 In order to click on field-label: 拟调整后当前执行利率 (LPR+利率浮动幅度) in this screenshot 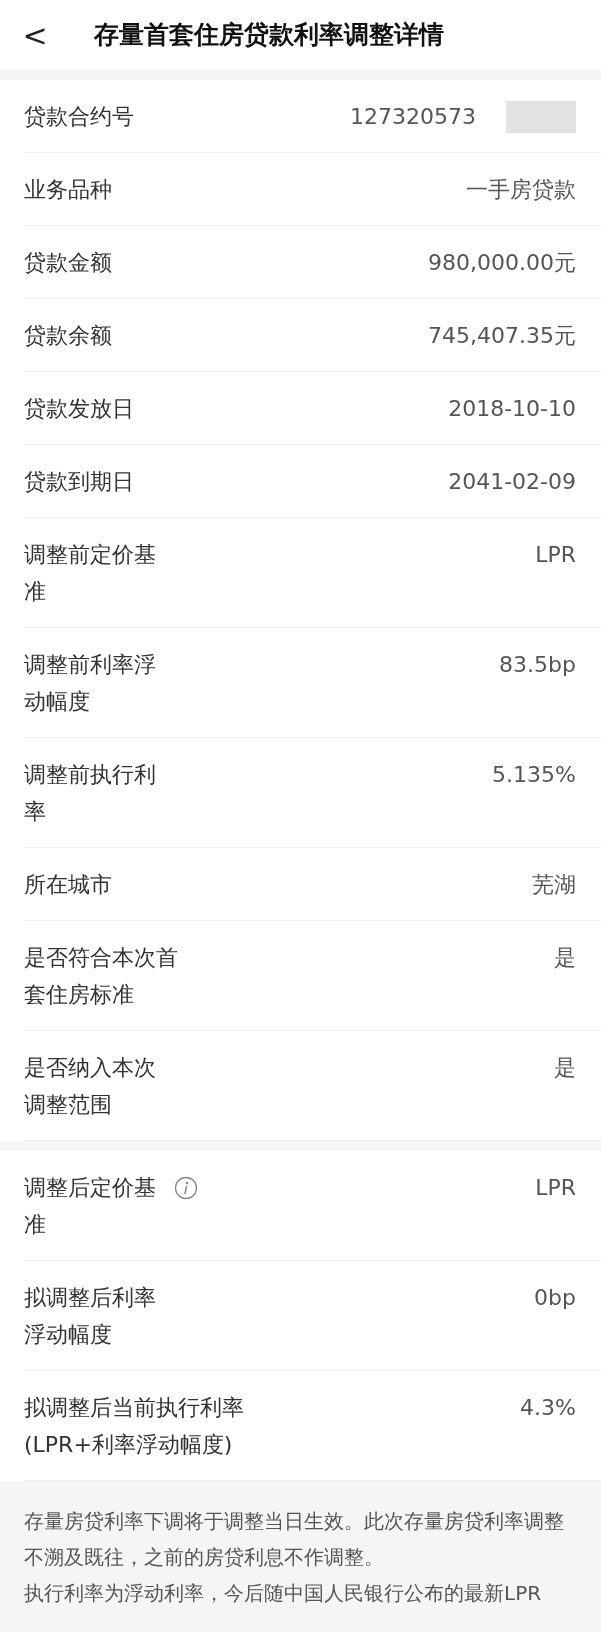, I will do `click(134, 1426)`.